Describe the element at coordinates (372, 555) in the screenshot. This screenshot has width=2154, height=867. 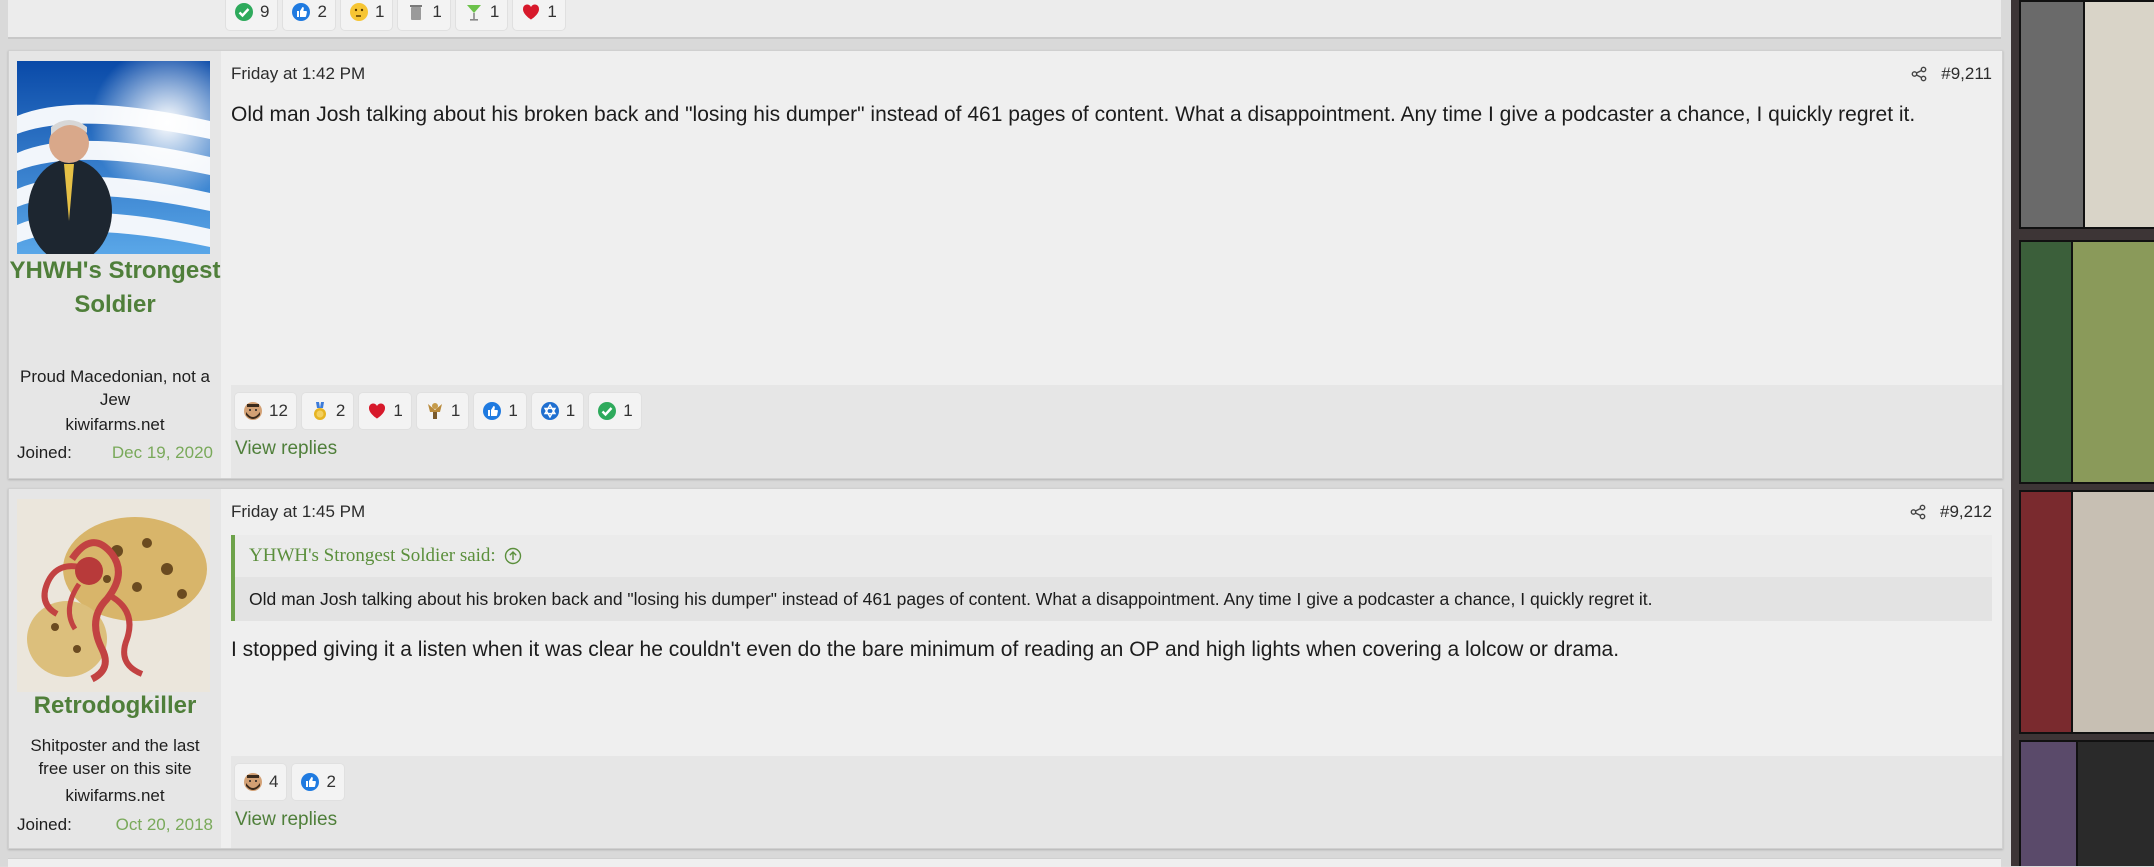
I see `quote-author: YHWH's Strongest Soldier said:` at that location.